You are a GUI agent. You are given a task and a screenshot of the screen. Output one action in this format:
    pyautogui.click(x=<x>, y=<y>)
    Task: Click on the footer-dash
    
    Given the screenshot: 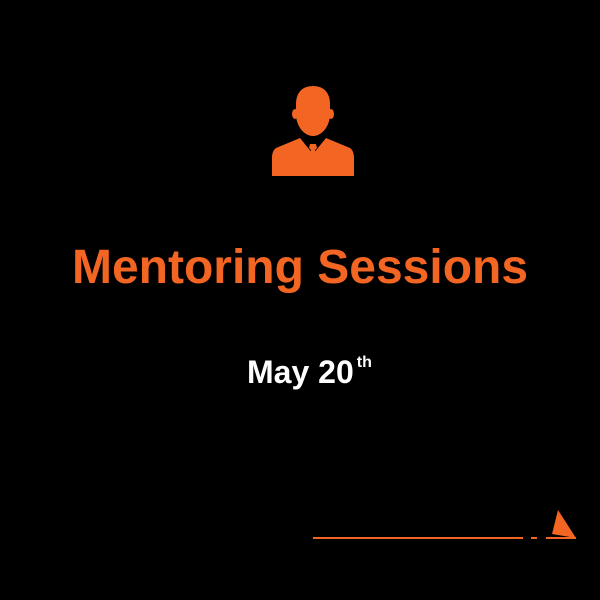 What is the action you would take?
    pyautogui.click(x=534, y=538)
    